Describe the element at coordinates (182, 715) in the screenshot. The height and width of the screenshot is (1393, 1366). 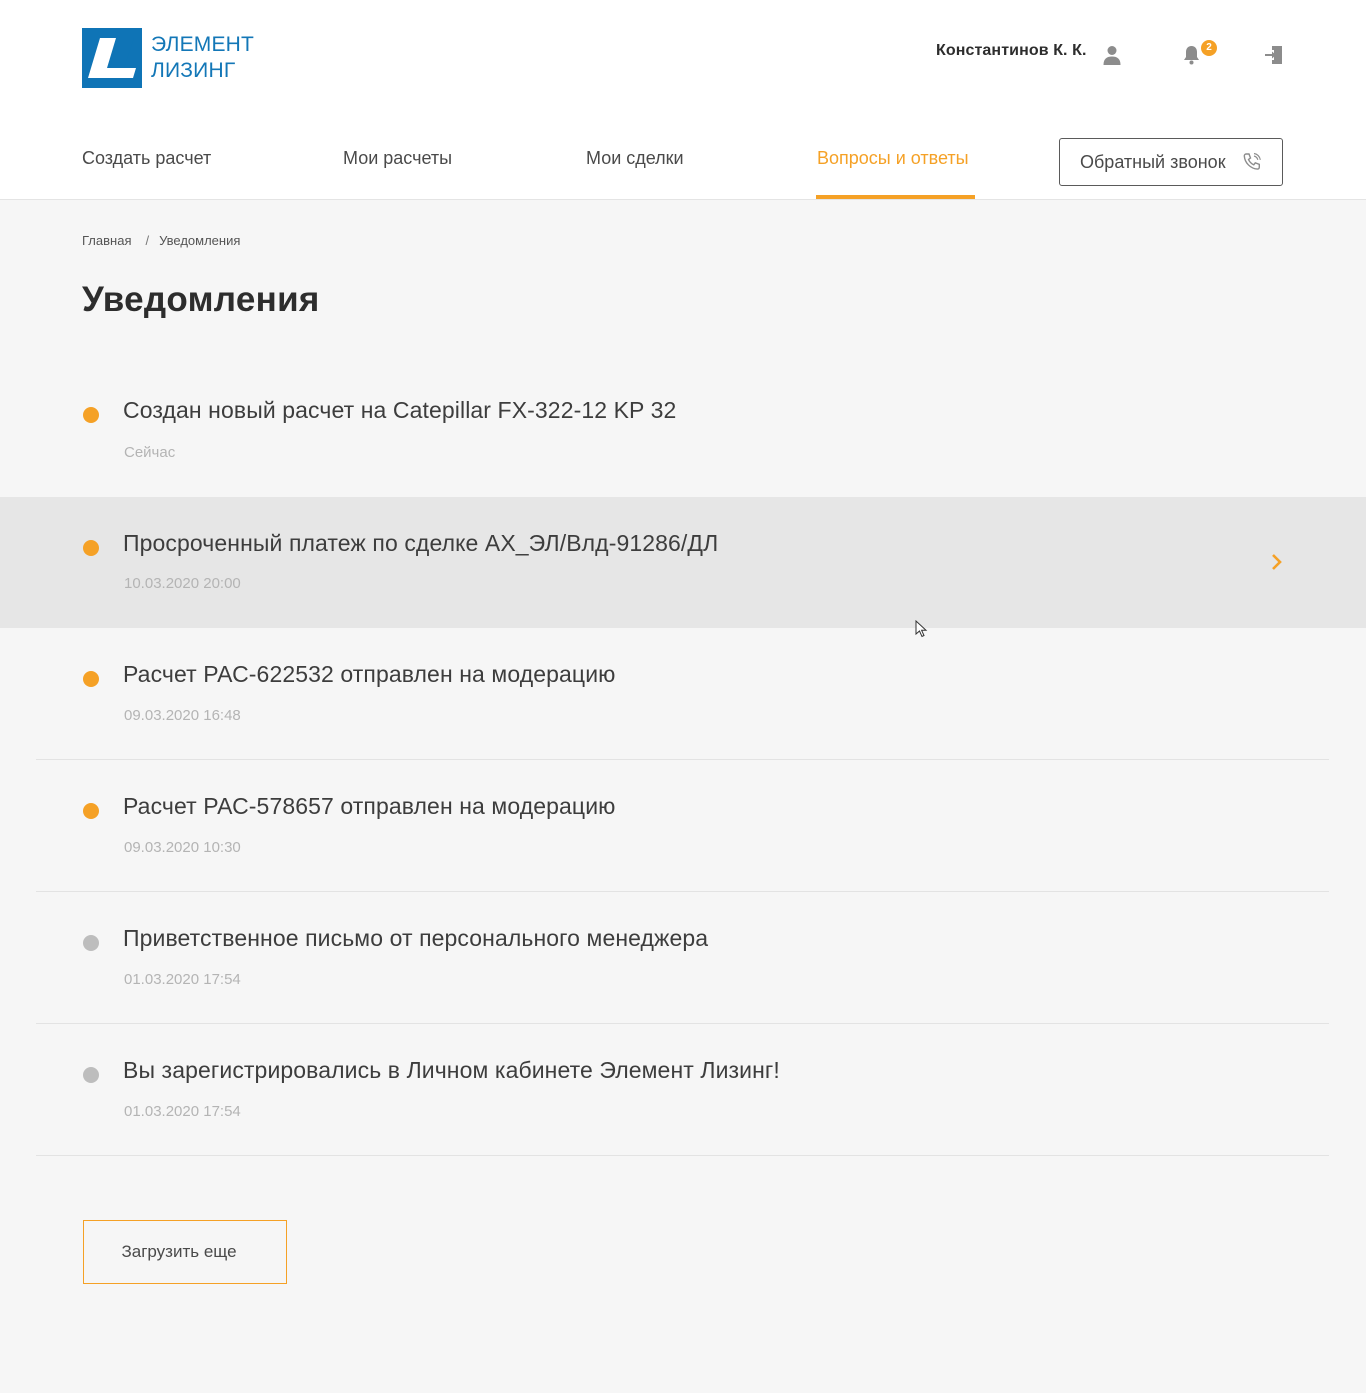
I see `notification-time: 09.03.2020 16:48` at that location.